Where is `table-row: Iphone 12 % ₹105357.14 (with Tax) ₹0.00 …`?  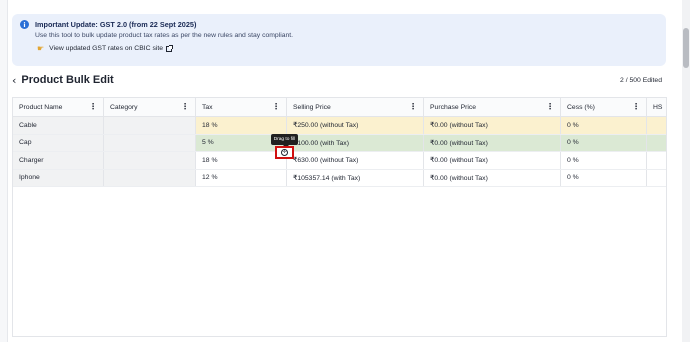 table-row: Iphone 12 % ₹105357.14 (with Tax) ₹0.00 … is located at coordinates (339, 178).